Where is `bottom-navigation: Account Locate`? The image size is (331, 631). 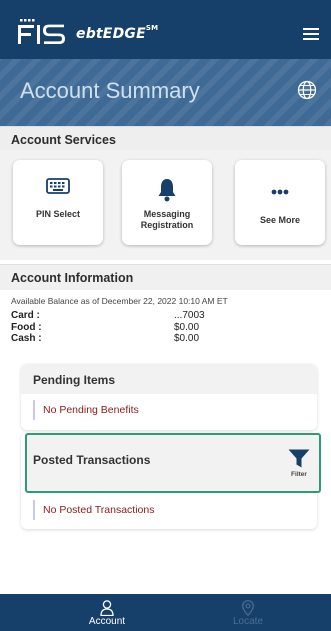 bottom-navigation: Account Locate is located at coordinates (165, 612).